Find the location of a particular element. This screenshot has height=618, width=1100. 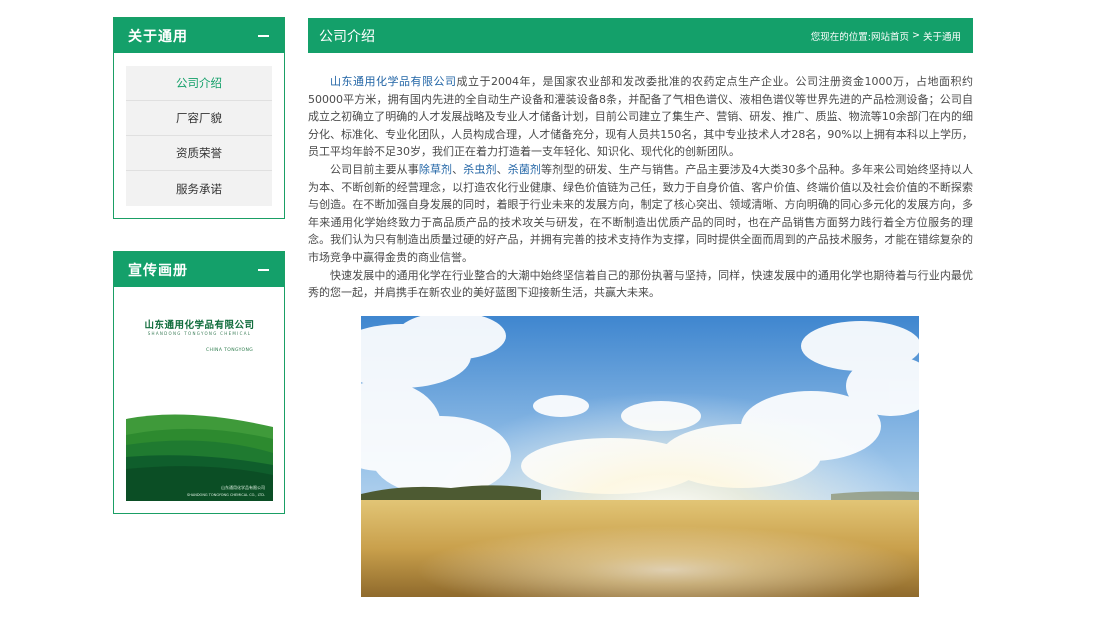

sidebar-menu: 公司介绍 厂容厂貌 资质荣誉 服务承诺 is located at coordinates (199, 136).